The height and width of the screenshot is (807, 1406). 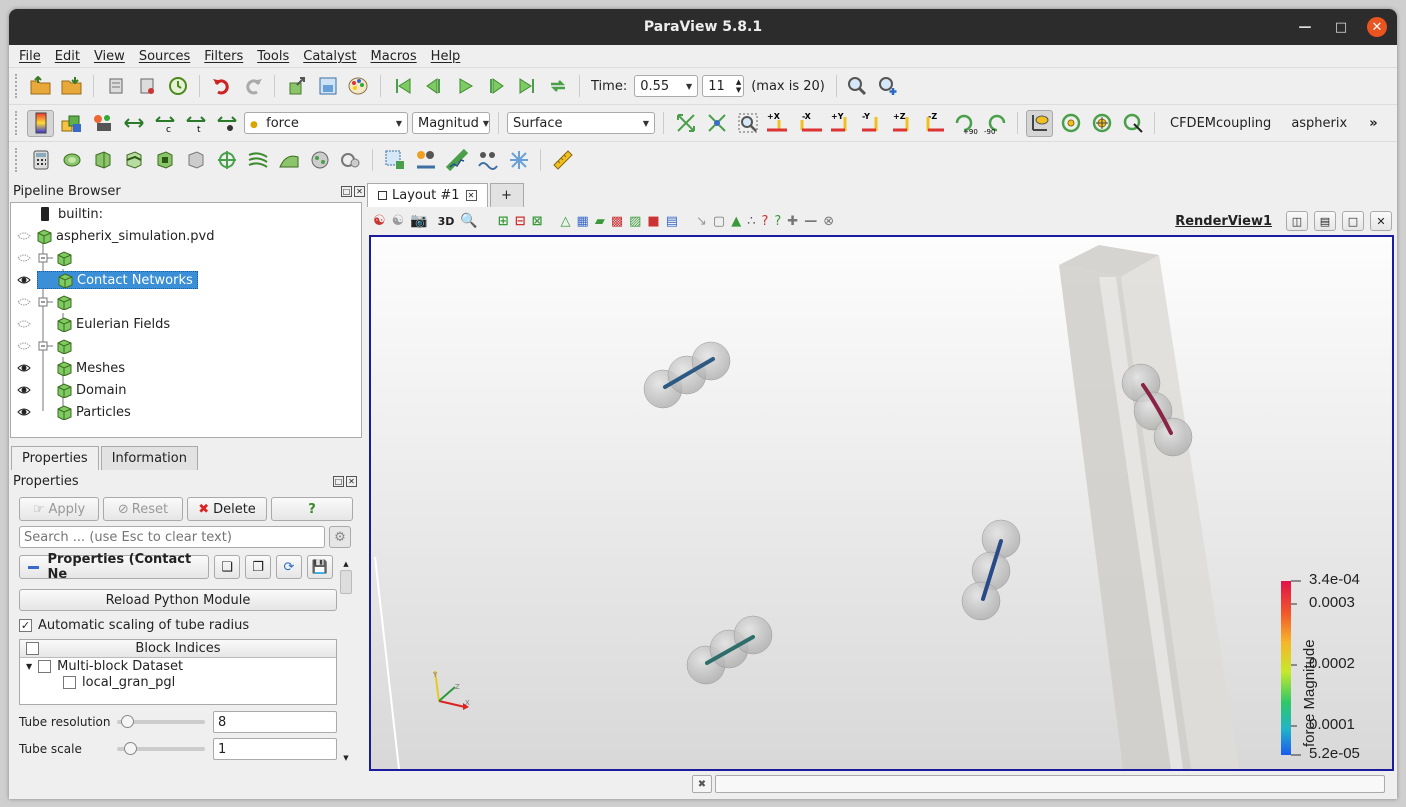 I want to click on time-inspector-icon, so click(x=858, y=86).